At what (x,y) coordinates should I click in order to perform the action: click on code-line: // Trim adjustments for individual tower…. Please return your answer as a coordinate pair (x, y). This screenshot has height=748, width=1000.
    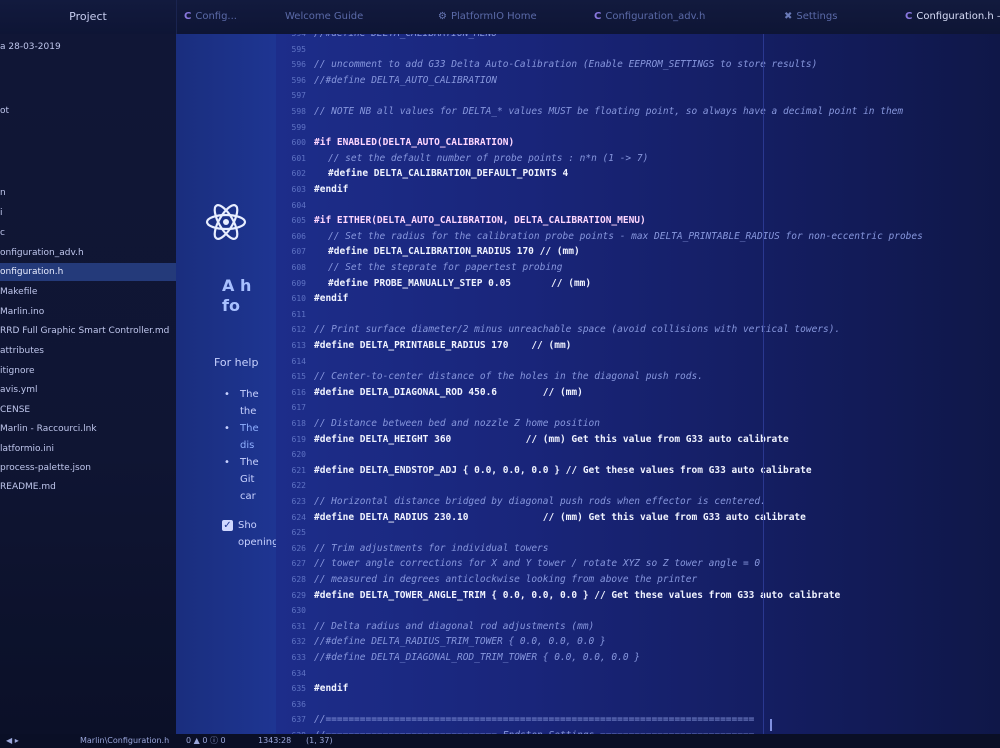
    Looking at the image, I should click on (431, 548).